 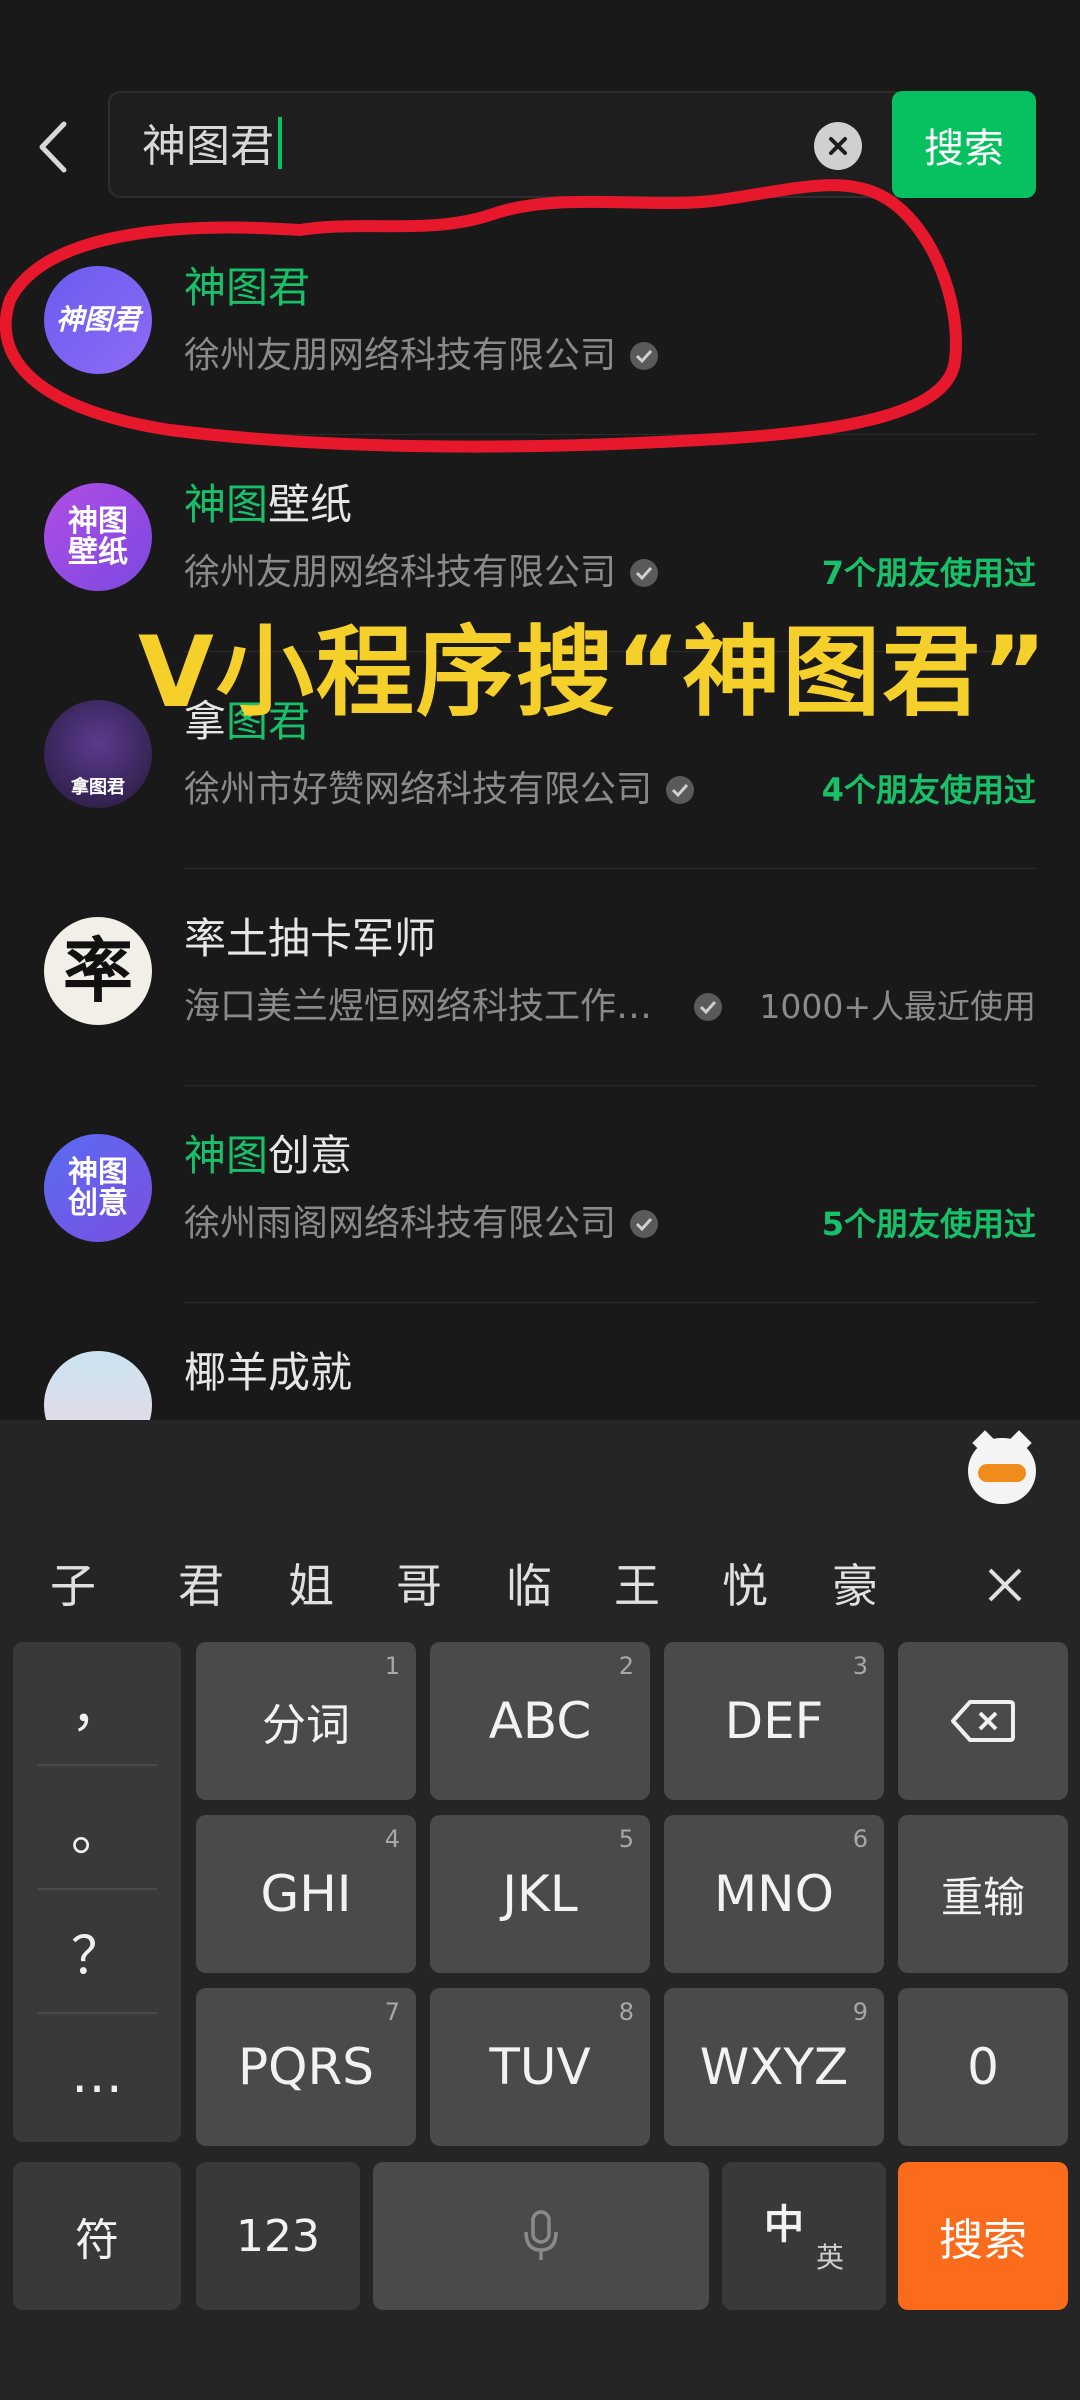 I want to click on candidate-bar: 子 君 姐 哥 临 王 悦 豪, so click(x=540, y=1590).